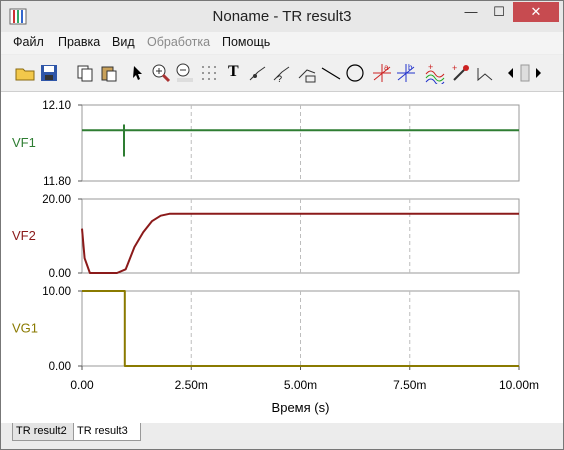 This screenshot has height=450, width=564. I want to click on menu-edit: Правка, so click(79, 42).